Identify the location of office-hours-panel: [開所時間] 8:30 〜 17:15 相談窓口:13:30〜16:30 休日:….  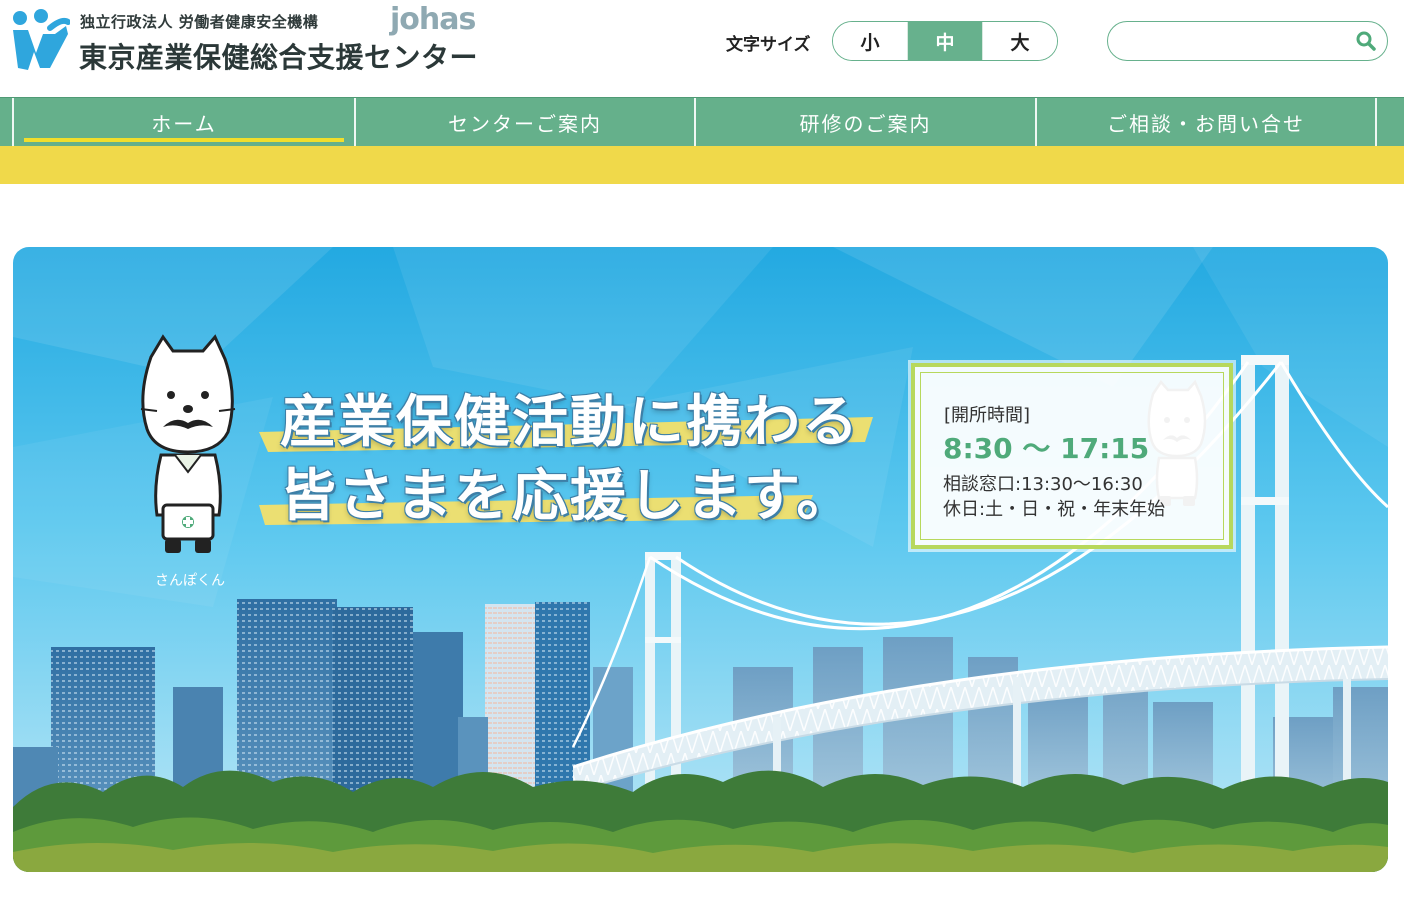
(1072, 456).